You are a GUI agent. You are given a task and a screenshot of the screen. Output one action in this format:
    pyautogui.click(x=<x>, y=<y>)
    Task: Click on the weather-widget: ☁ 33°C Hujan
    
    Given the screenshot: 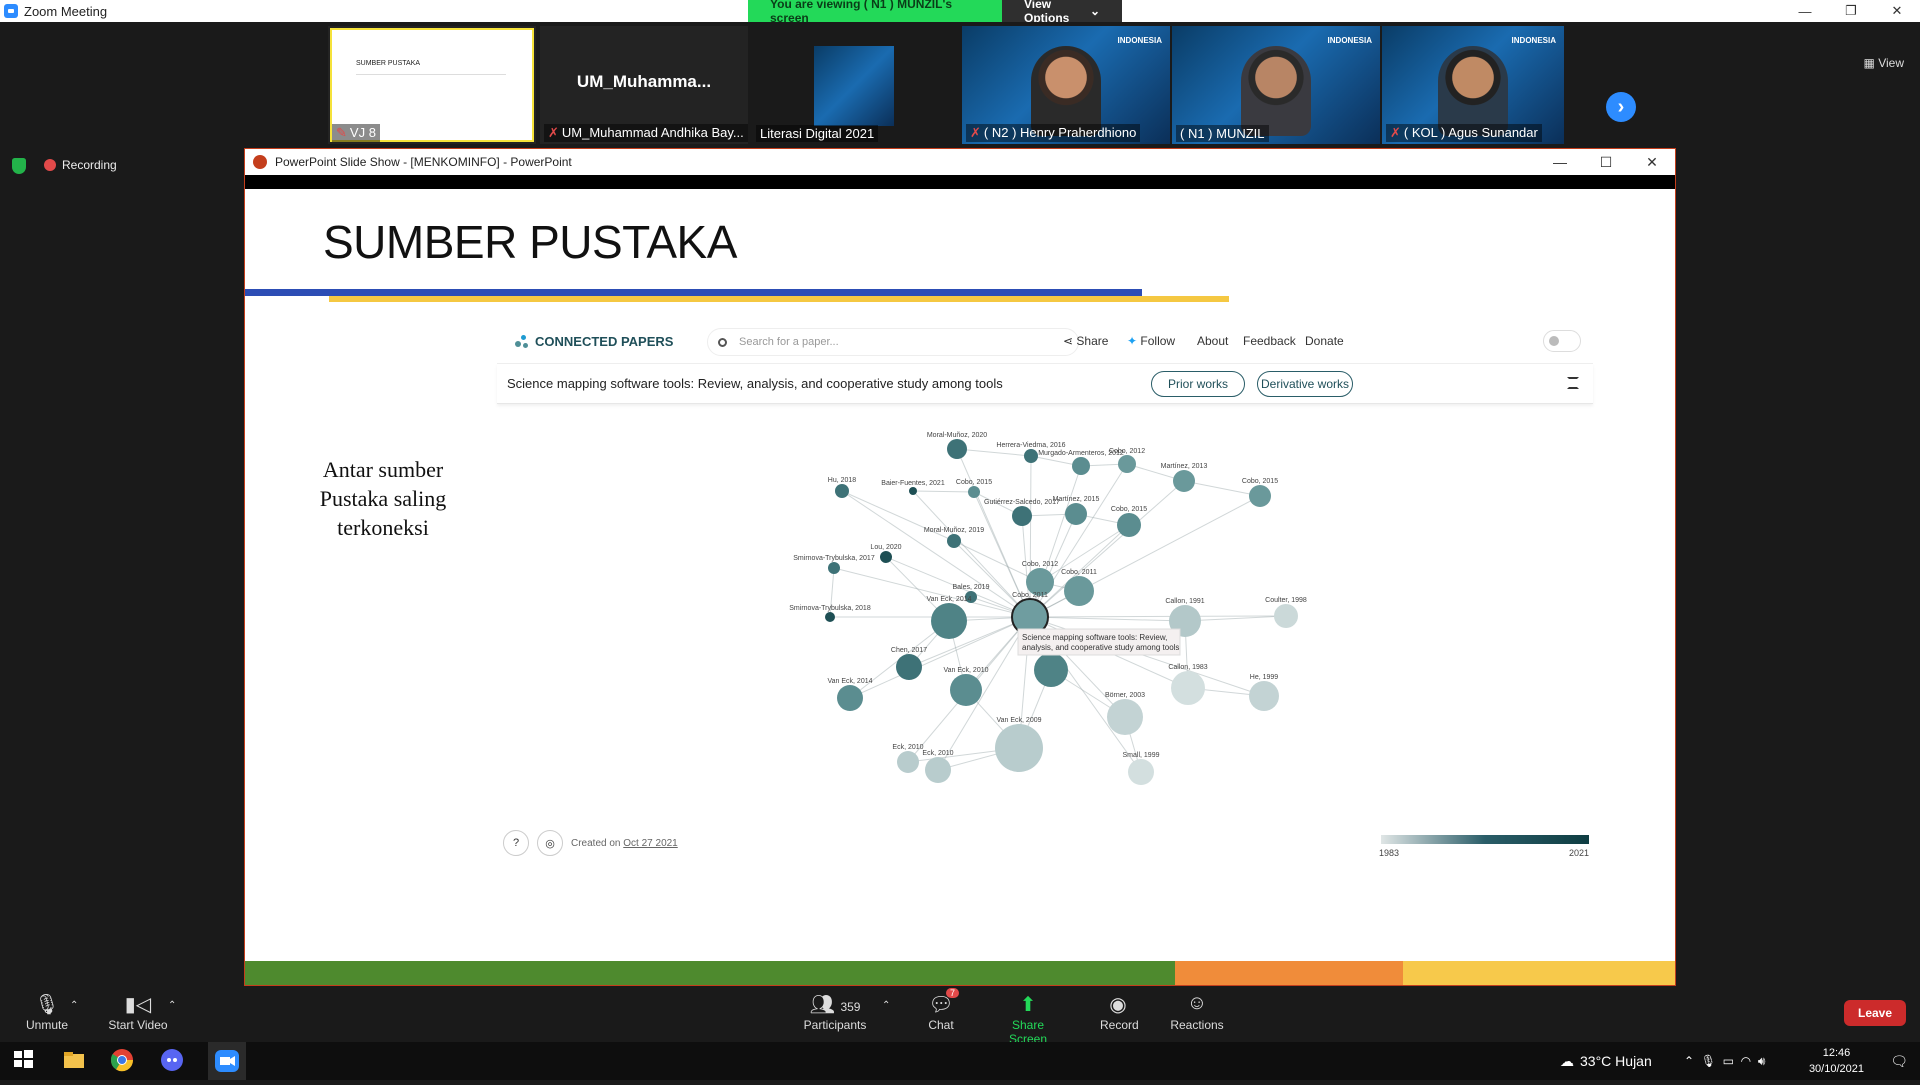 What is the action you would take?
    pyautogui.click(x=1606, y=1061)
    